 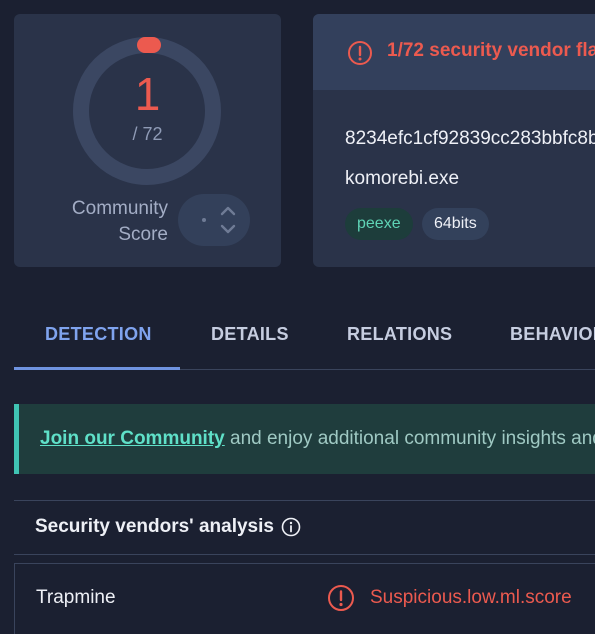 I want to click on file-hash: 8234efc1cf92839cc283bbfc8b2c1e6f5a3d7c2a, so click(x=470, y=139).